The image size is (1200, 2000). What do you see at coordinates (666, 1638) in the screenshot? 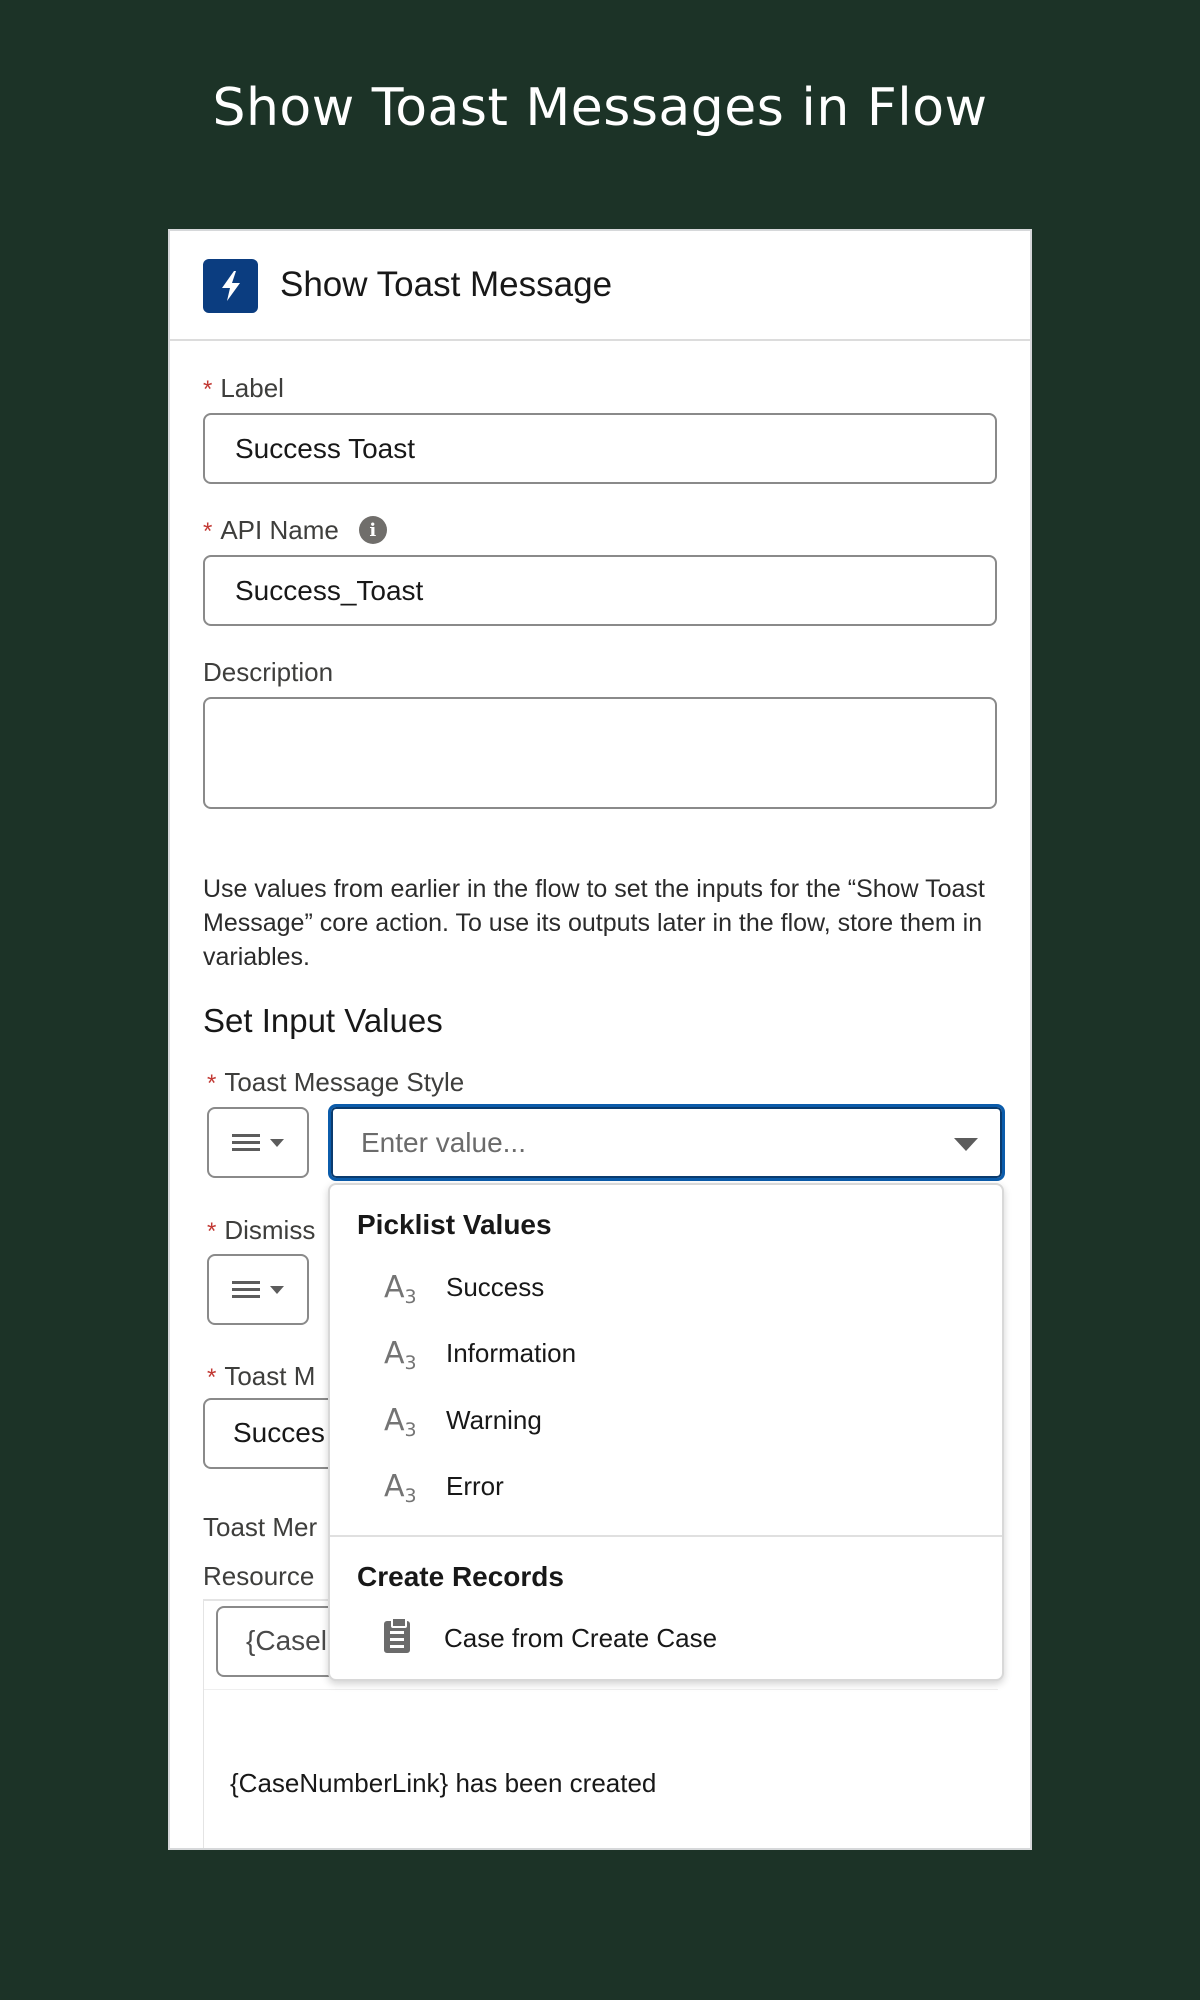
I see `record-option-case: Case from Create Case` at bounding box center [666, 1638].